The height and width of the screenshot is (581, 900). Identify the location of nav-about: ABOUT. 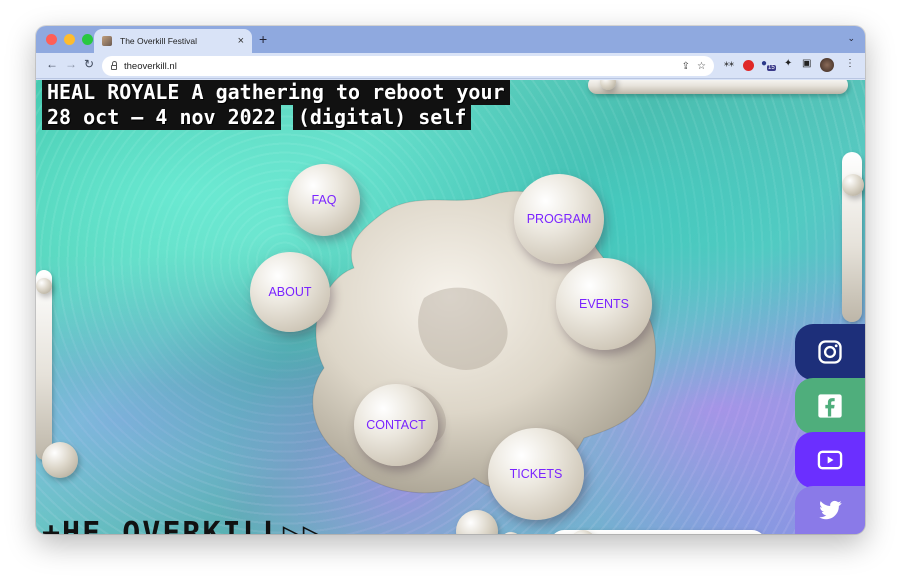
(290, 292).